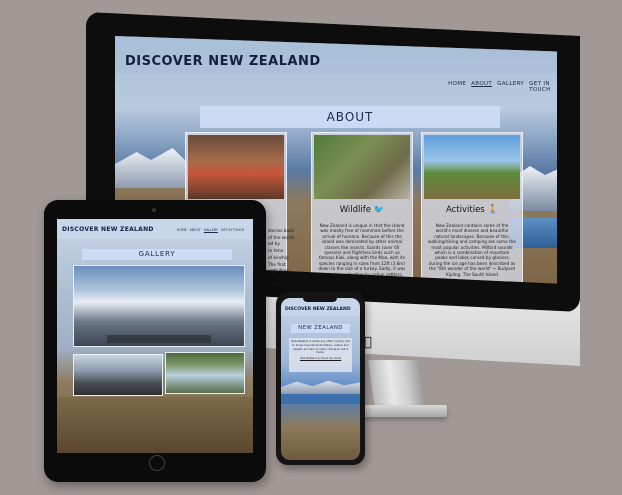 The image size is (622, 495). I want to click on hiker-icon: 🚶, so click(493, 210).